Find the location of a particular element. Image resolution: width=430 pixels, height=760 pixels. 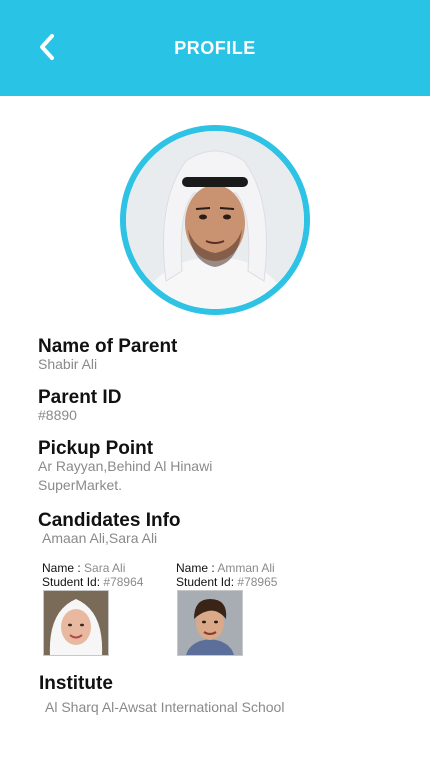

student-boy-photo is located at coordinates (210, 623).